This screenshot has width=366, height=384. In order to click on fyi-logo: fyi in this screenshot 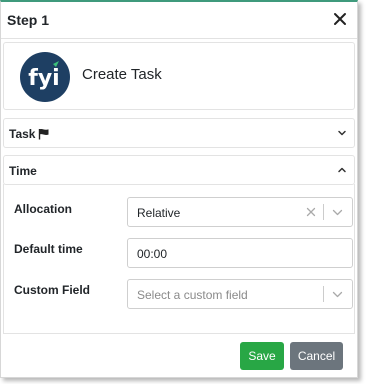, I will do `click(45, 77)`.